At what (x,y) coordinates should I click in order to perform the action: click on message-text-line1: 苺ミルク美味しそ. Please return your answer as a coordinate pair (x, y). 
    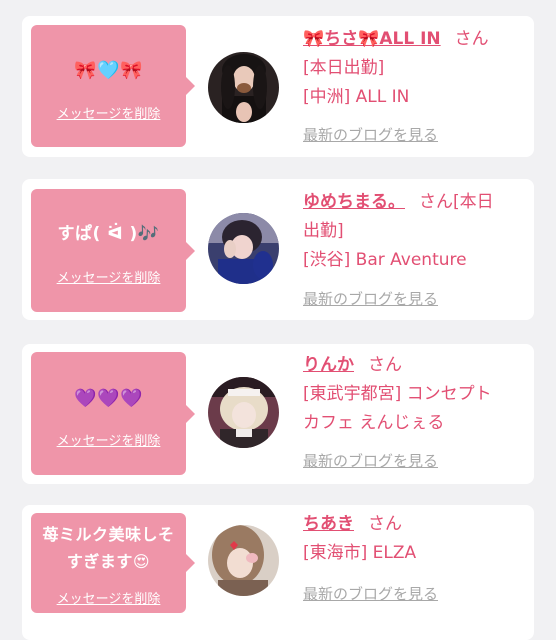
    Looking at the image, I should click on (108, 534).